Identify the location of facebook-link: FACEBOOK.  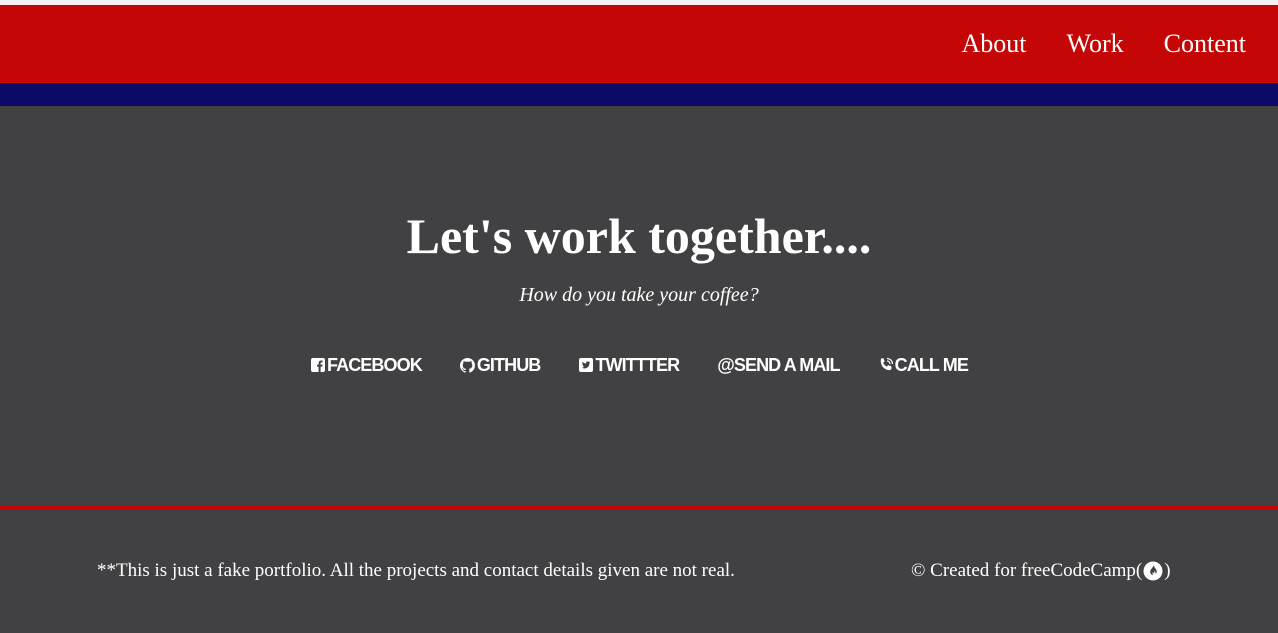
(366, 365).